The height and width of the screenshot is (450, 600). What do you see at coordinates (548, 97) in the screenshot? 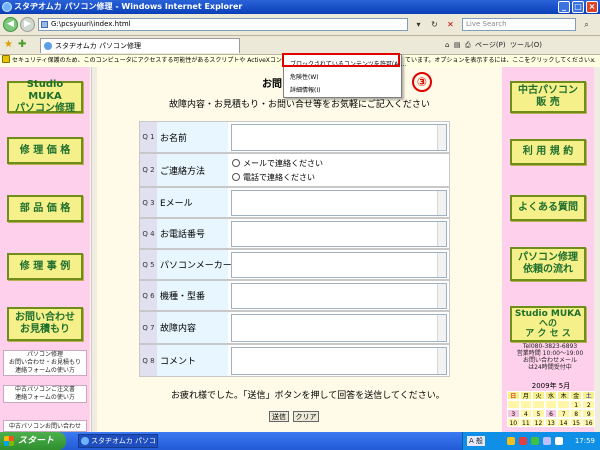
I see `nav-used-pc-sales: 中古パソコン 販 売` at bounding box center [548, 97].